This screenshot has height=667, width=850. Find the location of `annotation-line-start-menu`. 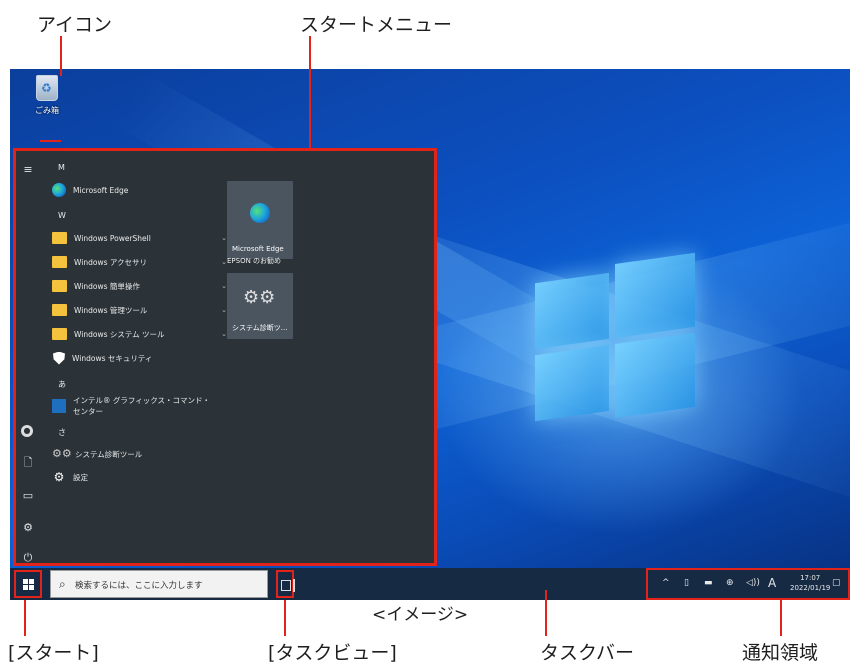

annotation-line-start-menu is located at coordinates (310, 93).